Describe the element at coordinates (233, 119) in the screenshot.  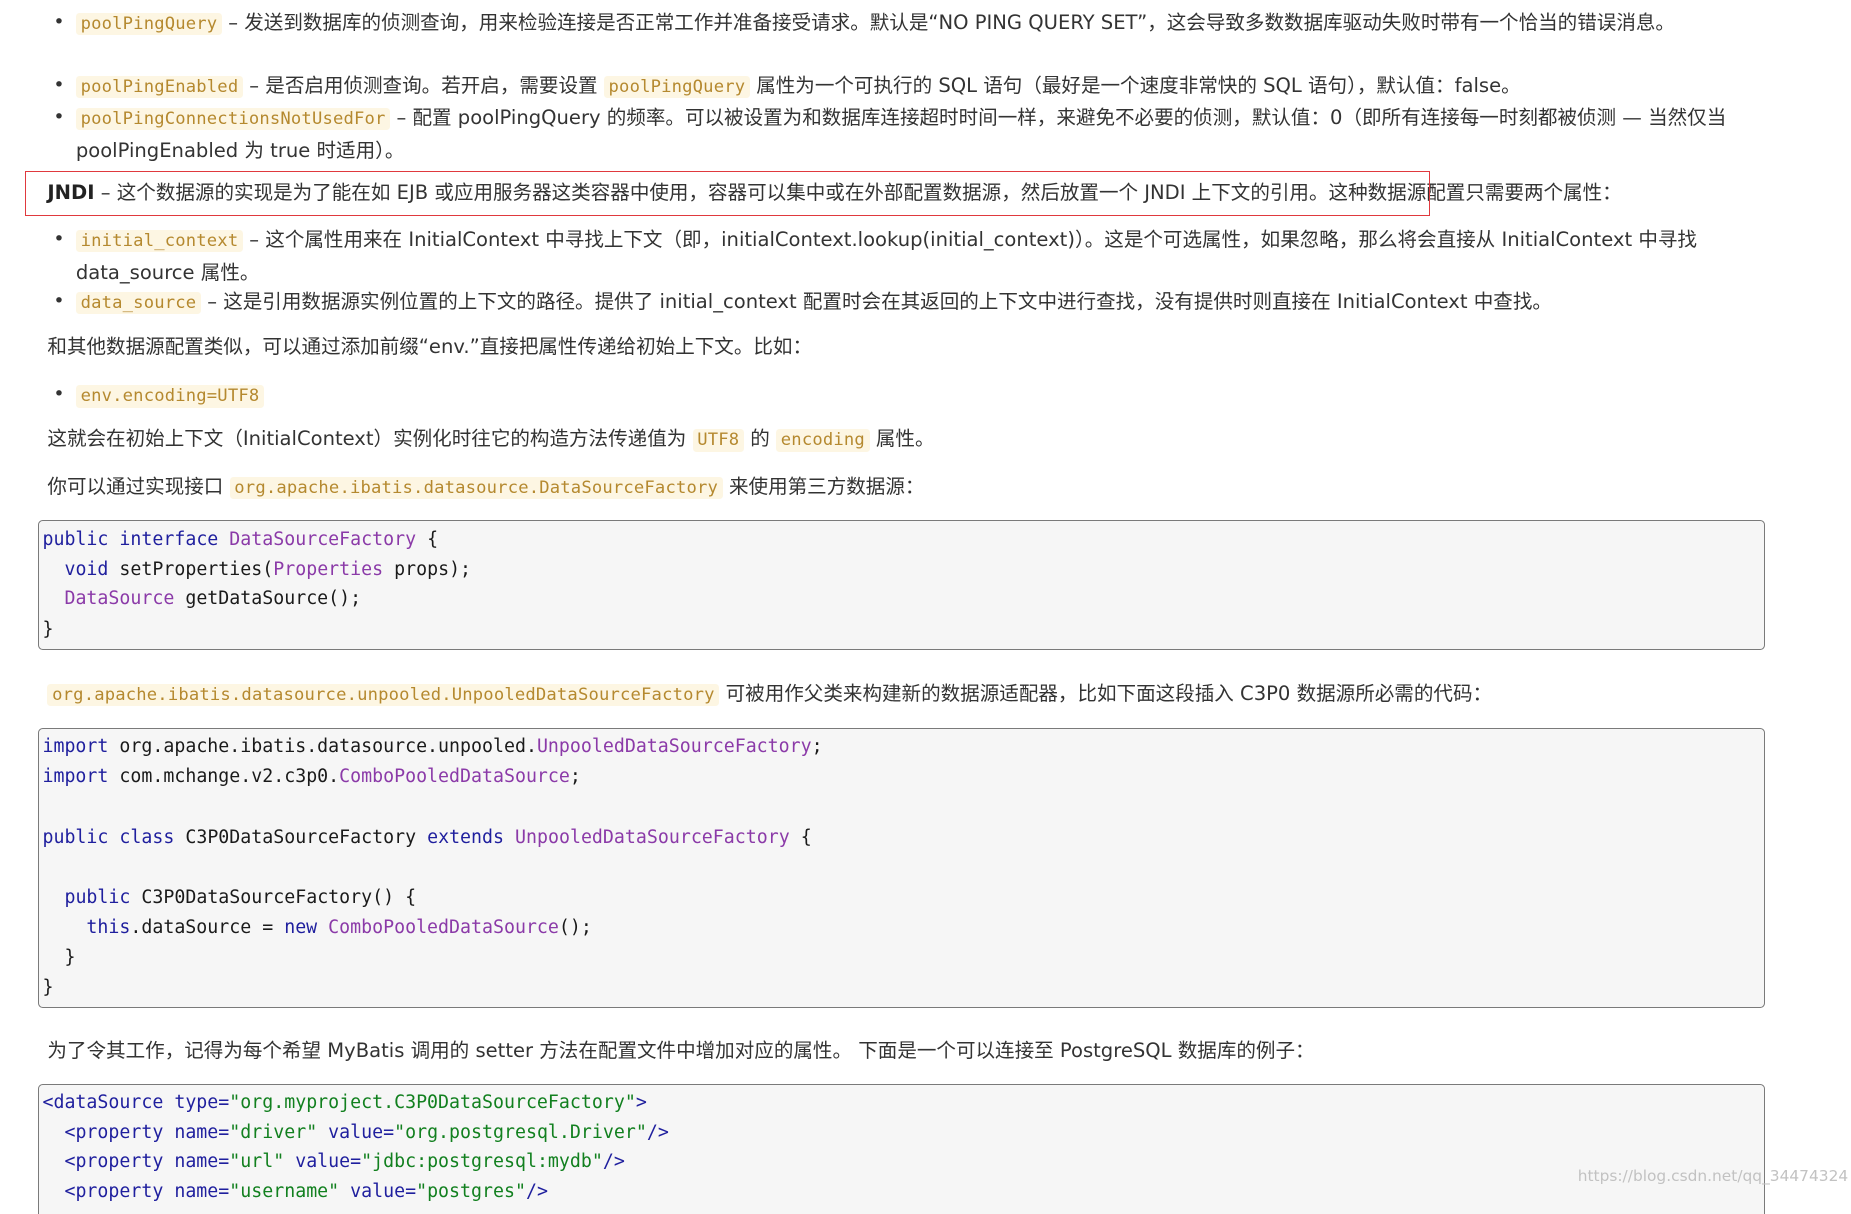
I see `inline-code: poolPingConnectionsNotUsedFor` at that location.